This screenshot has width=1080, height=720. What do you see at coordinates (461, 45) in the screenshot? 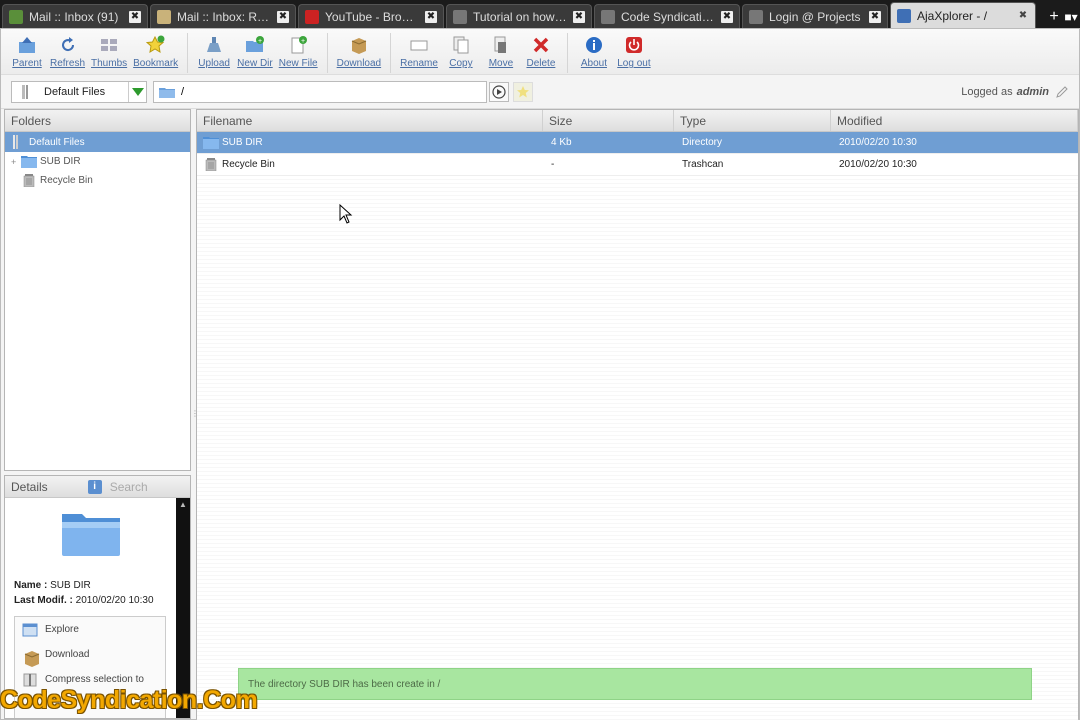
I see `copy-icon` at bounding box center [461, 45].